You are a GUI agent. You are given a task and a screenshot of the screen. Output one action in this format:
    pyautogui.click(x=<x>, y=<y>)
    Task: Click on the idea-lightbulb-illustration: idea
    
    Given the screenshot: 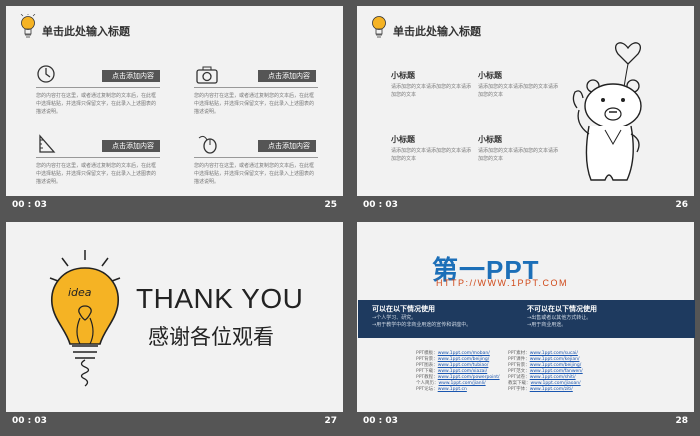 What is the action you would take?
    pyautogui.click(x=85, y=318)
    